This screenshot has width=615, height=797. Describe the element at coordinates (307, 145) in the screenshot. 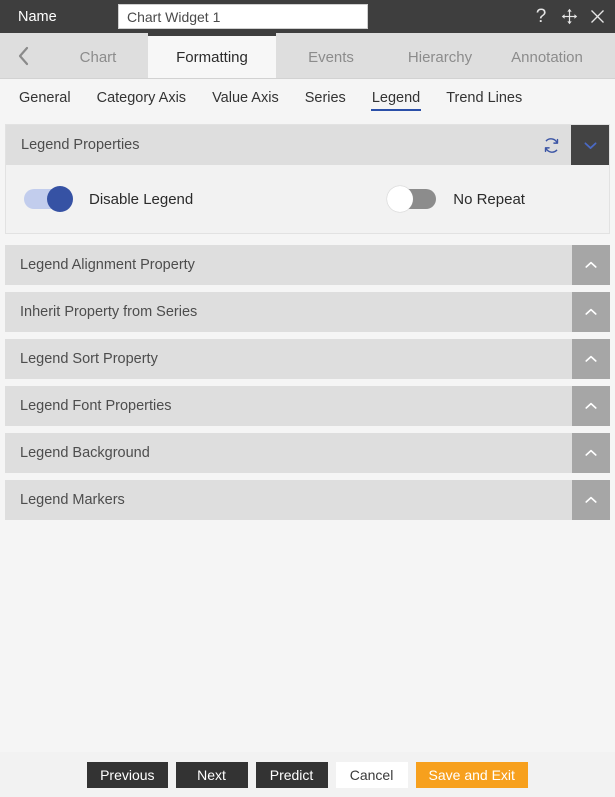

I see `legend-properties-header: Legend Properties` at that location.